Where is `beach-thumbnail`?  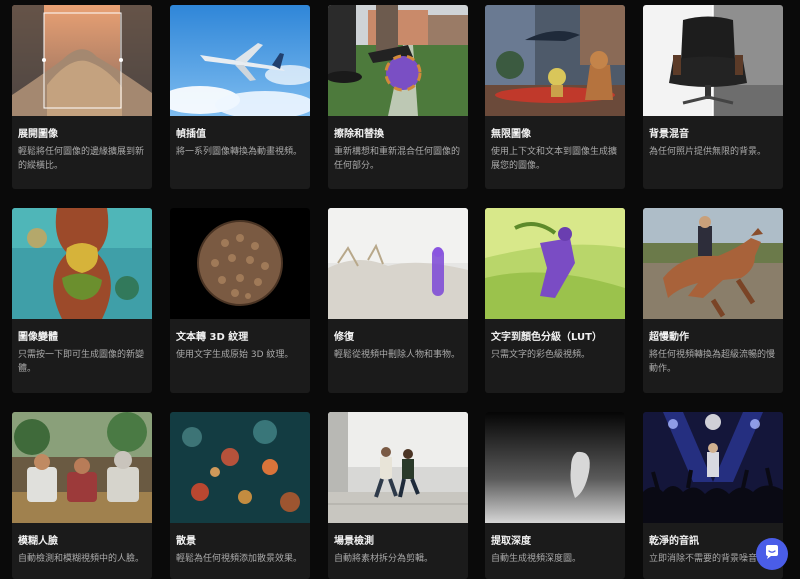
beach-thumbnail is located at coordinates (398, 263).